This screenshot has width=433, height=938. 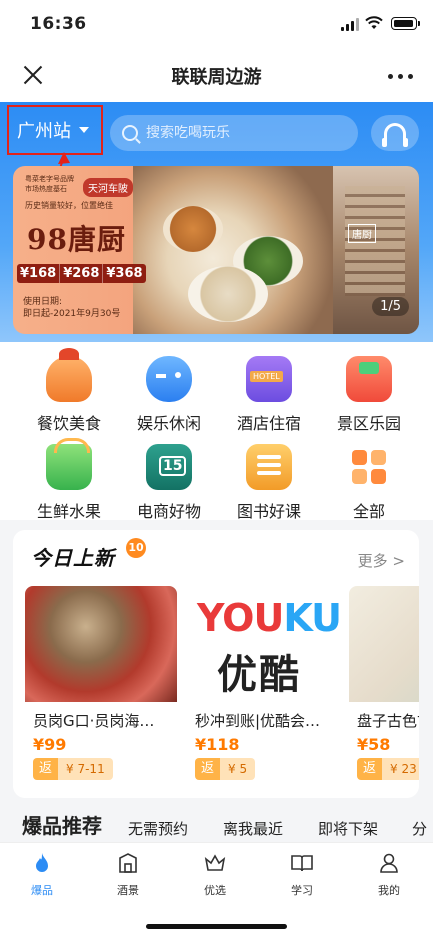 I want to click on product-price: ¥118, so click(x=217, y=744).